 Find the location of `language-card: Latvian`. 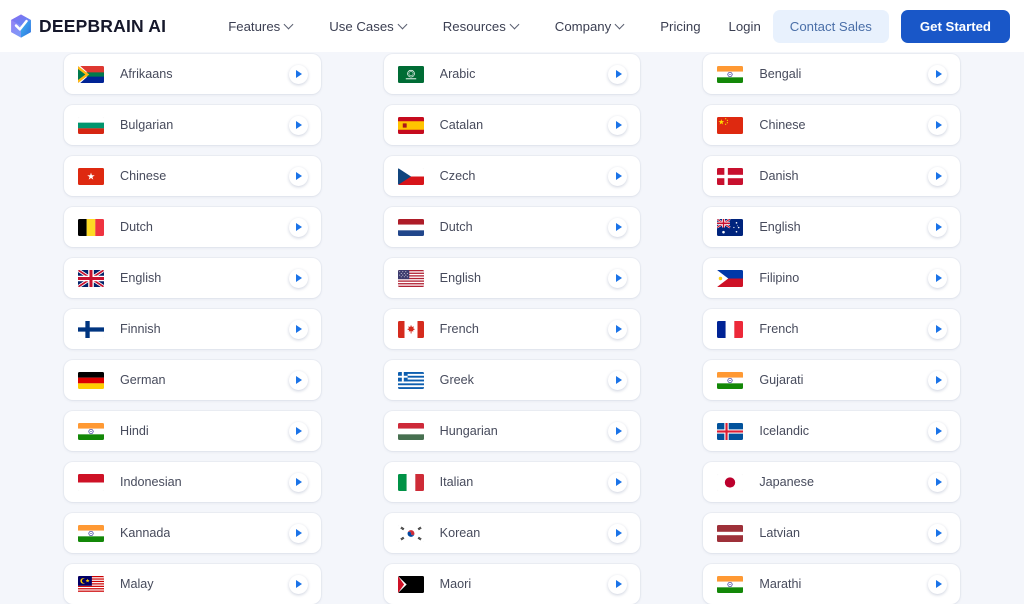

language-card: Latvian is located at coordinates (832, 533).